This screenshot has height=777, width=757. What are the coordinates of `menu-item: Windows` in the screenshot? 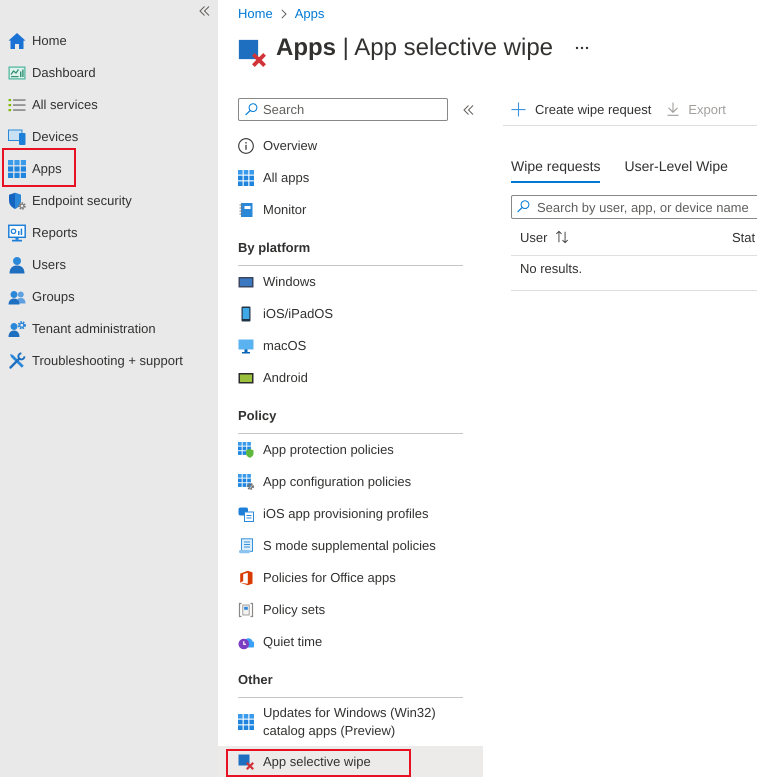 It's located at (350, 282).